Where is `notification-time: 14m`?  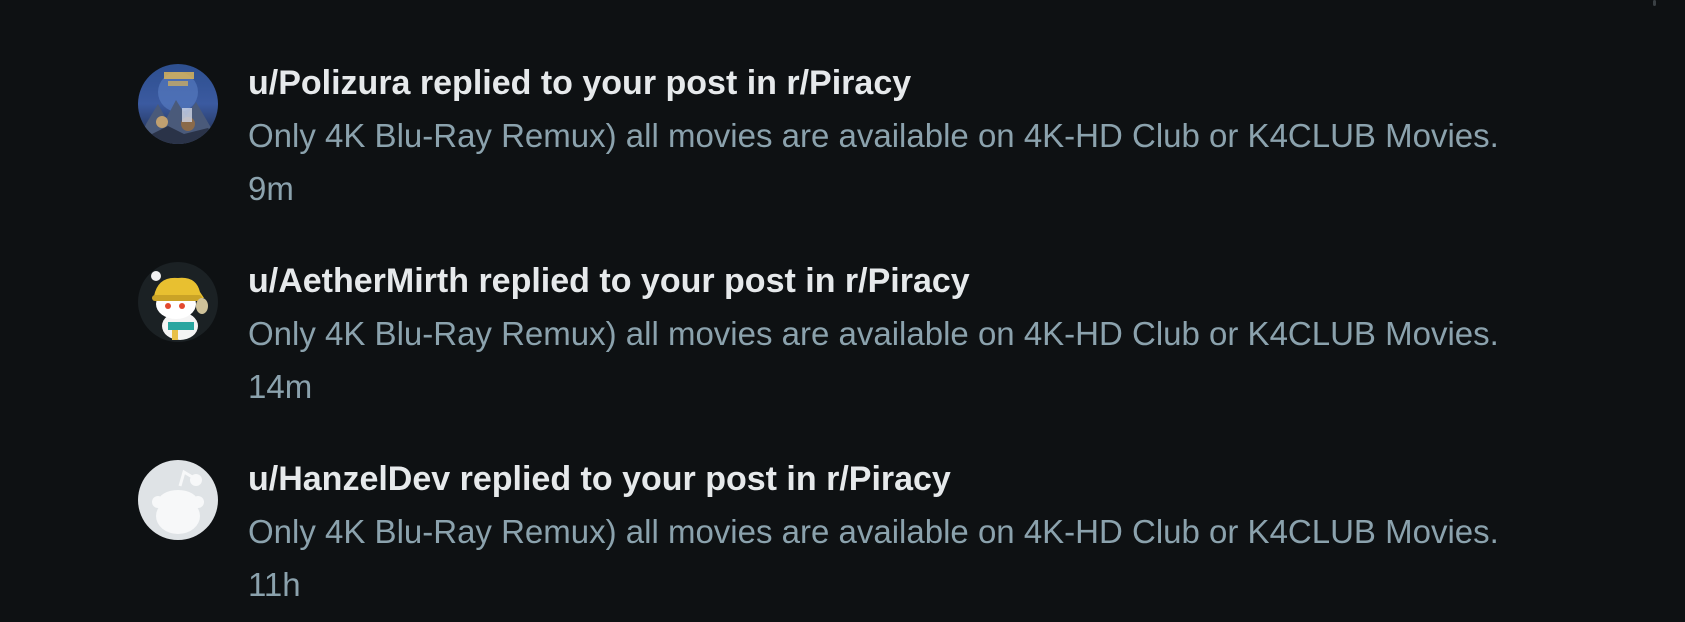
notification-time: 14m is located at coordinates (280, 386).